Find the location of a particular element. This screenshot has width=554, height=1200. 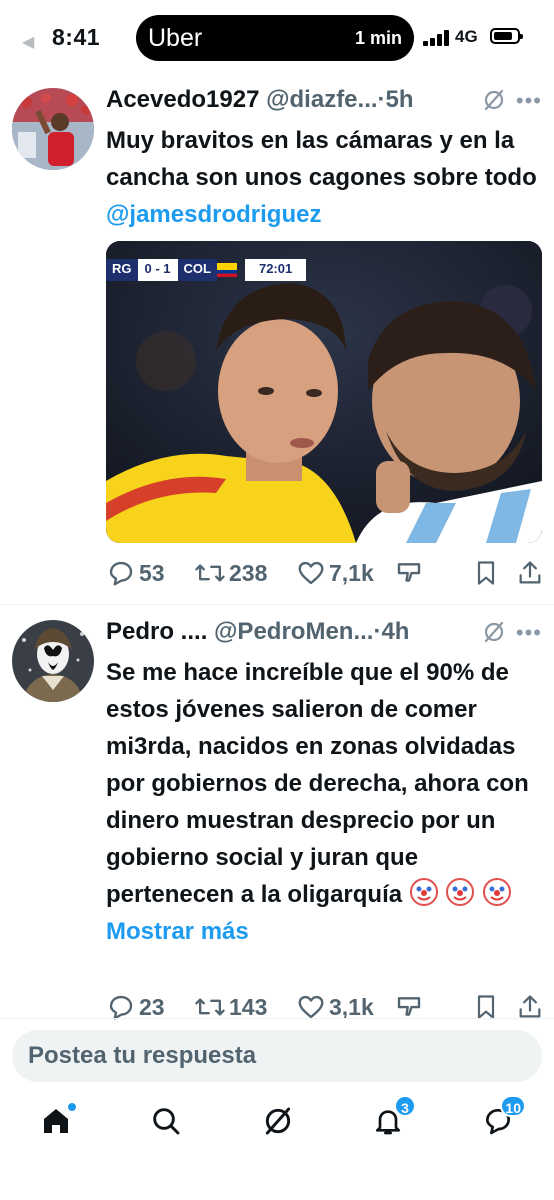

bookmark-button is located at coordinates (487, 573).